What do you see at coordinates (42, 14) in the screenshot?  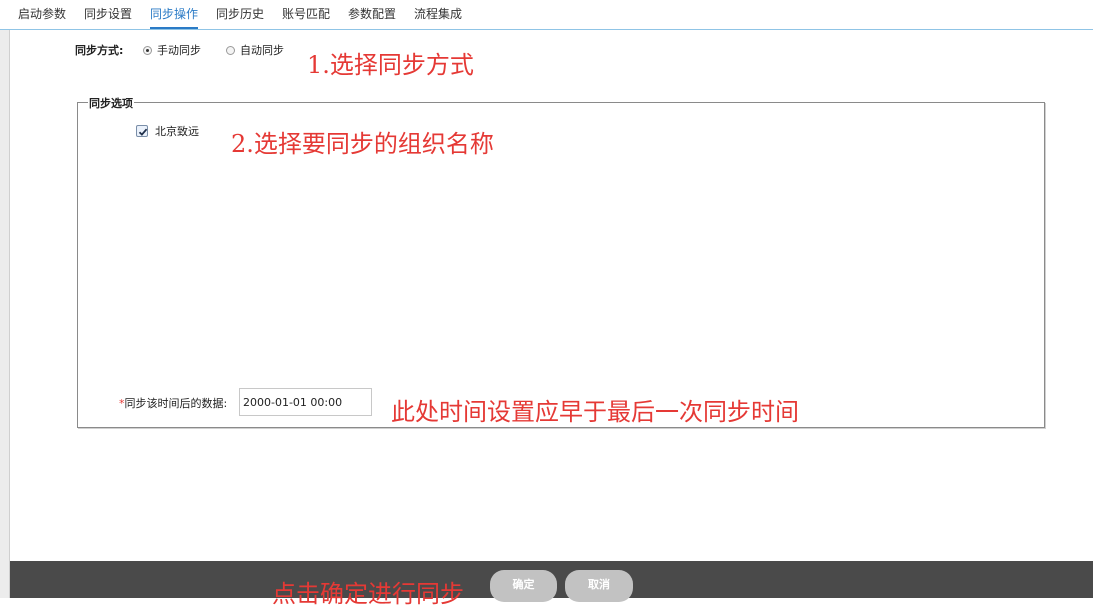 I see `tab-startup-params: 启动参数` at bounding box center [42, 14].